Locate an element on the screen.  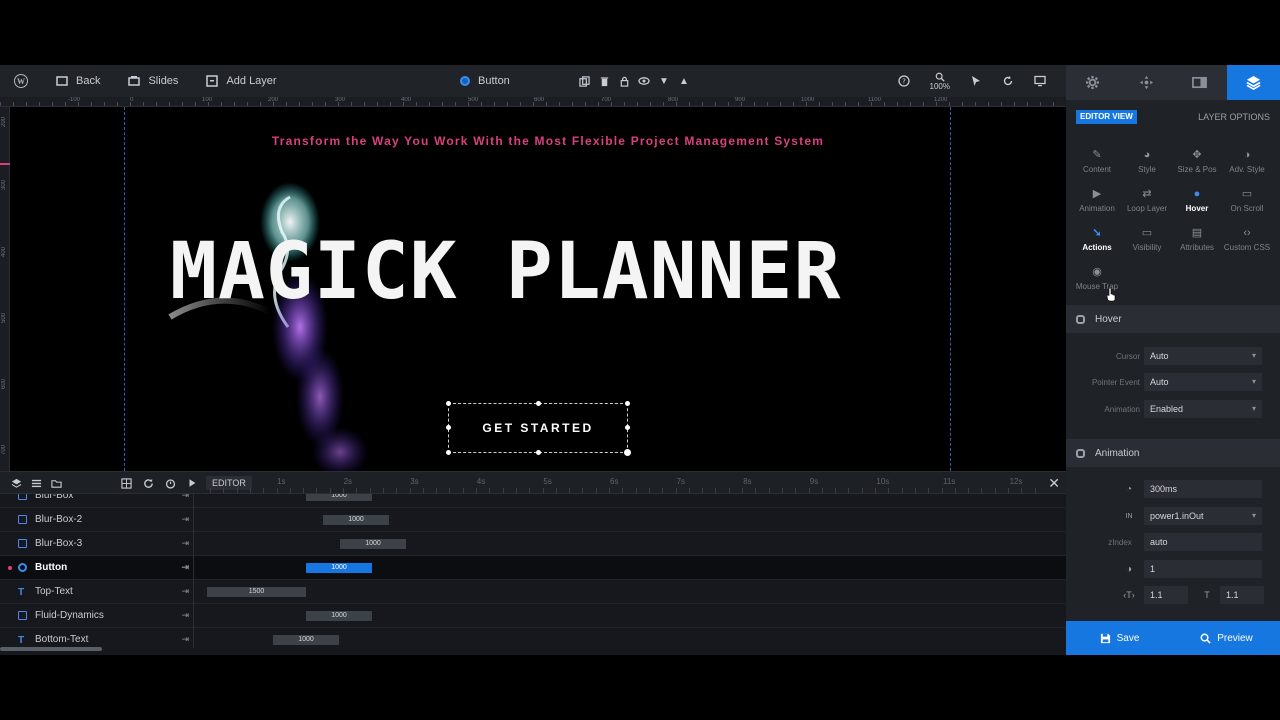
opacity-input: 1 is located at coordinates (1203, 569).